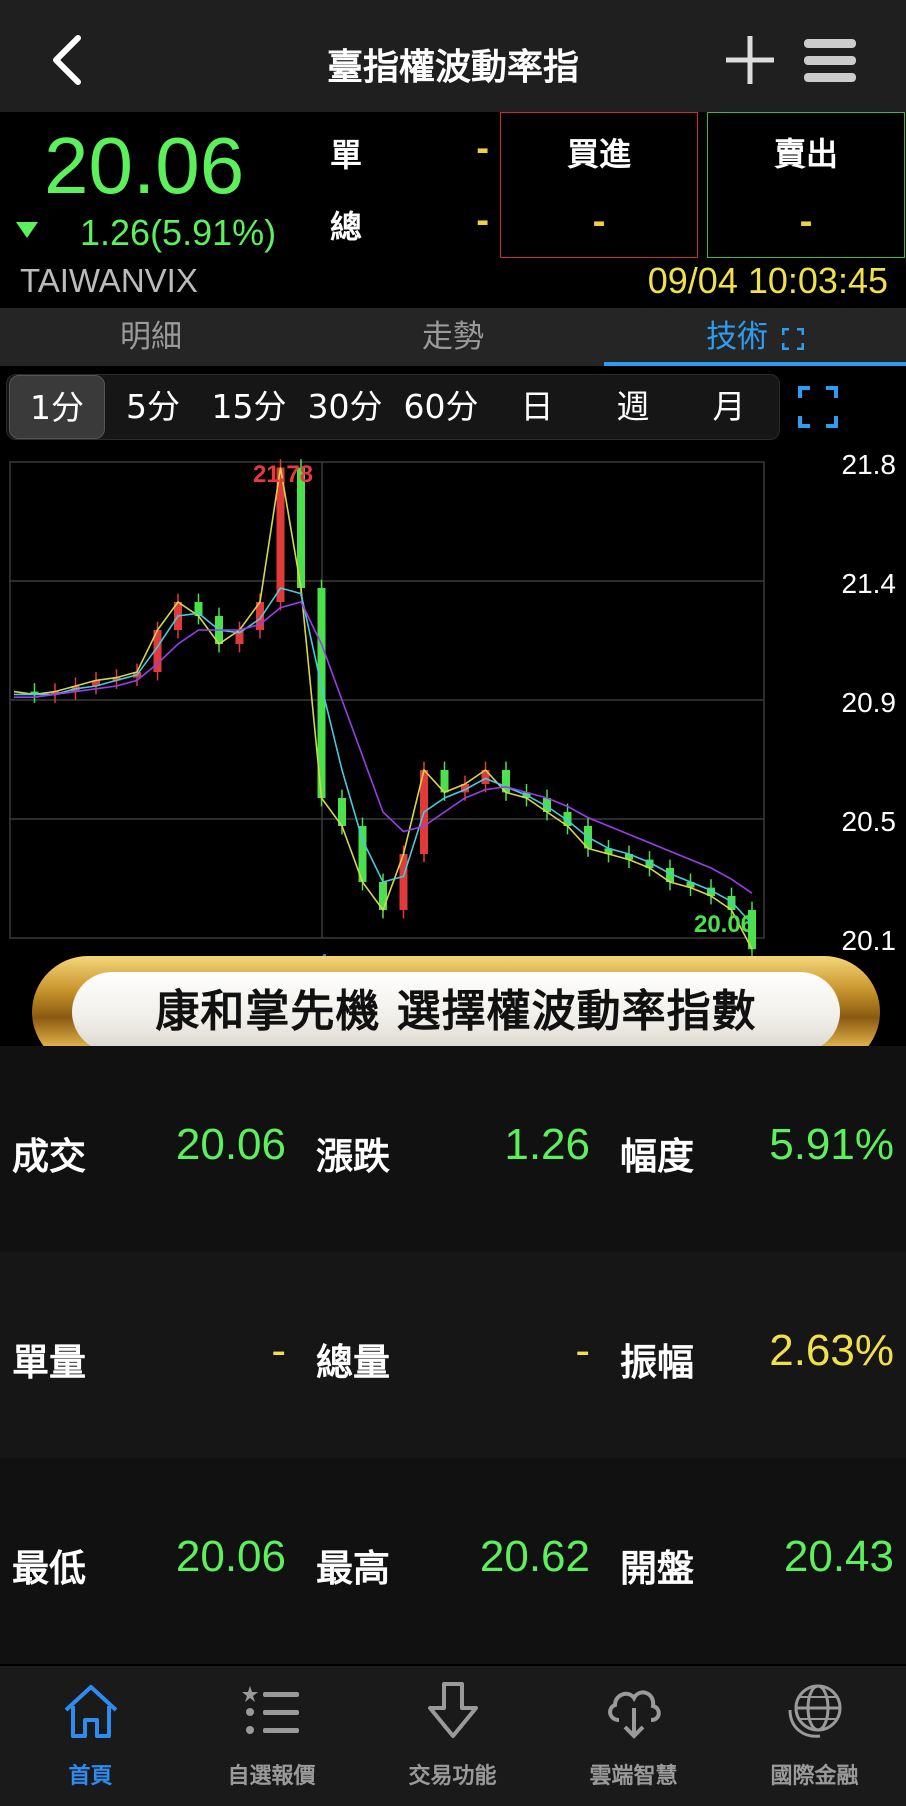 The height and width of the screenshot is (1806, 906). I want to click on stat-label: 開盤, so click(657, 1568).